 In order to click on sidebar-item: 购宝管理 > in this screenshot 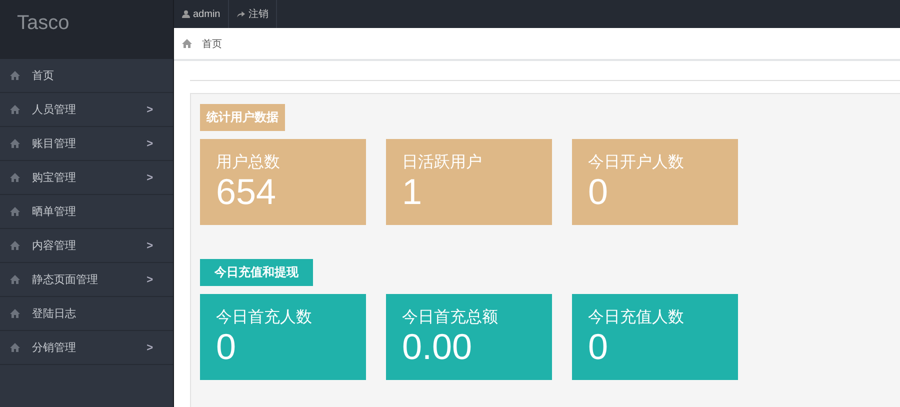, I will do `click(86, 178)`.